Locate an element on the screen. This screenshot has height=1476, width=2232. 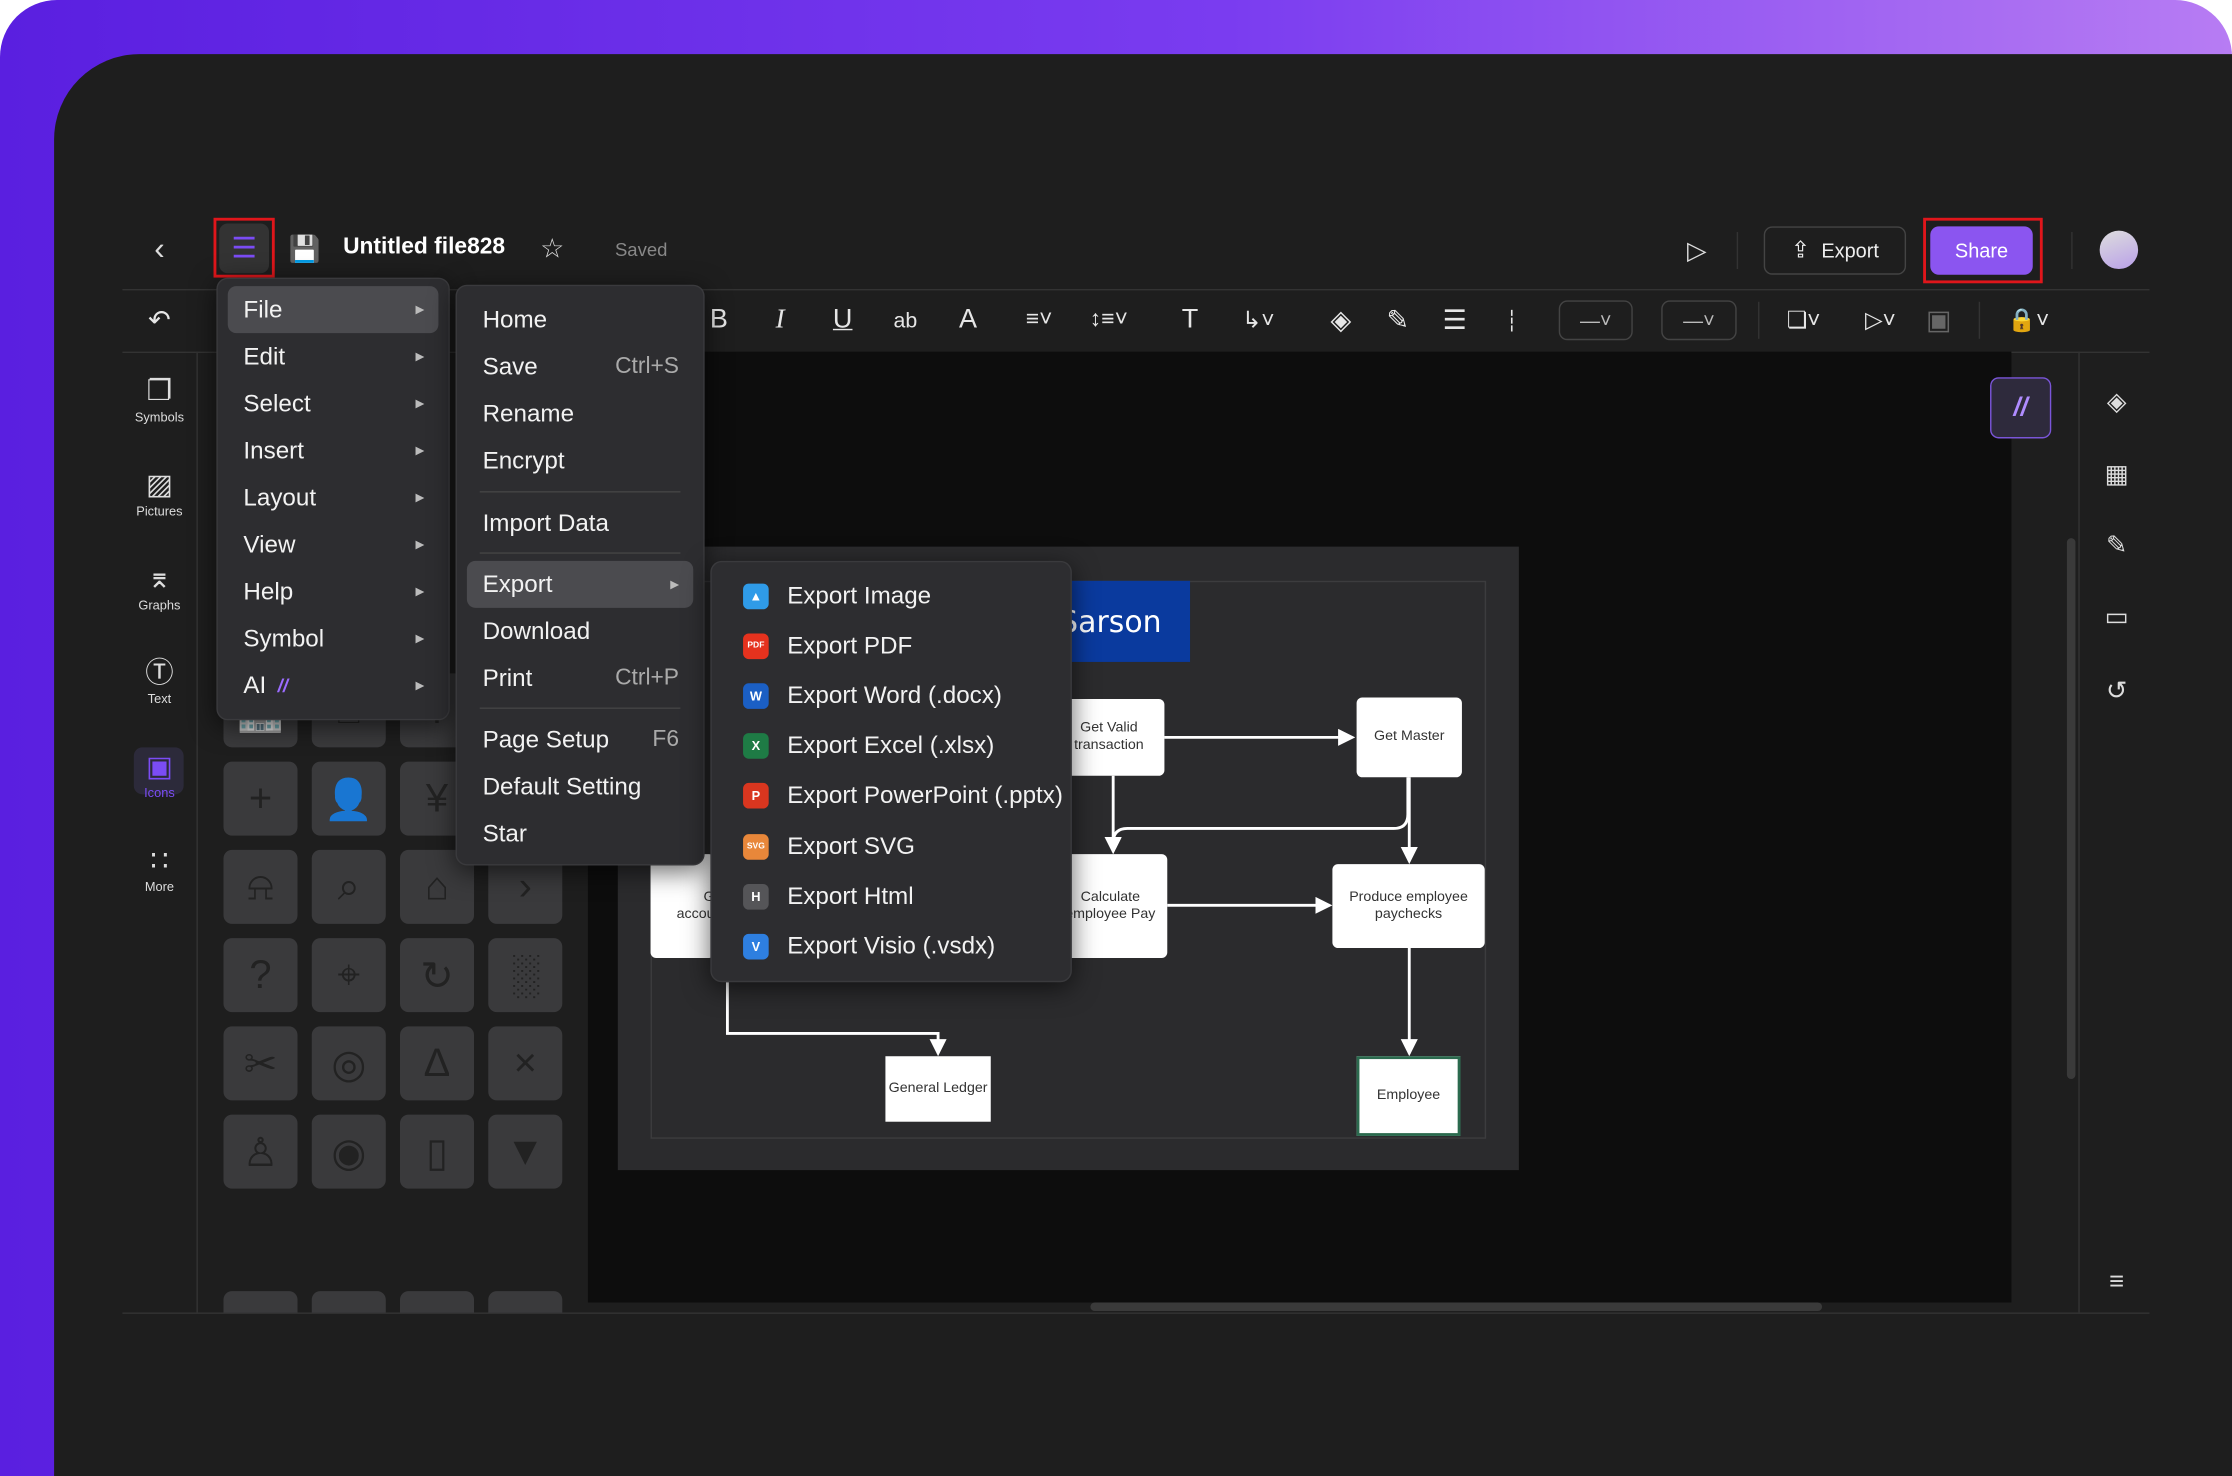
presentation-icon: ▭ is located at coordinates (2117, 616).